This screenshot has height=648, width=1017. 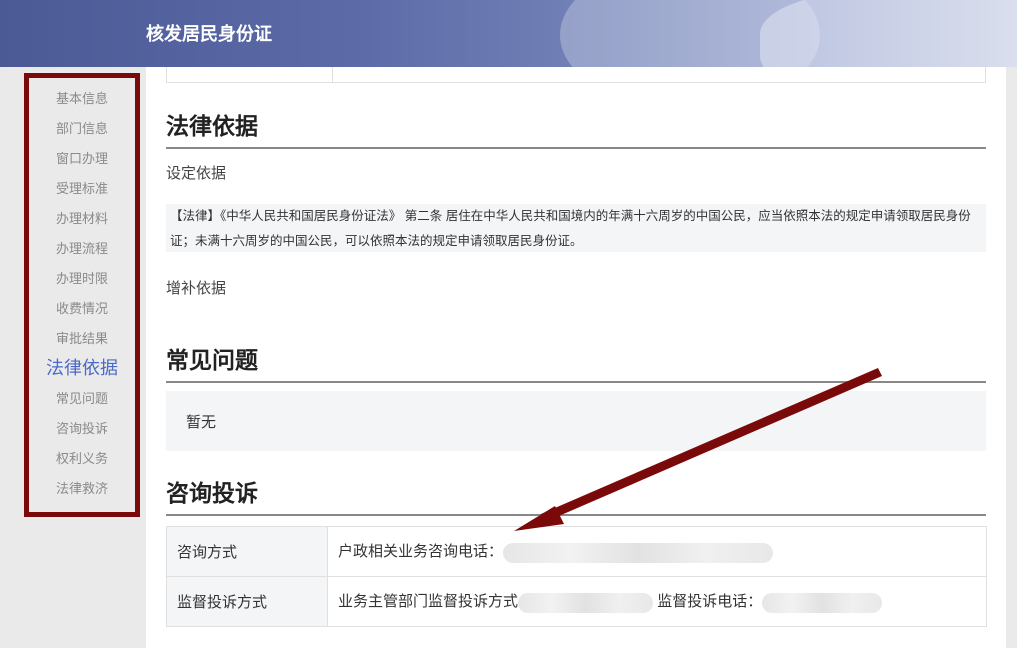 What do you see at coordinates (576, 495) in the screenshot?
I see `section-title-consult: 咨询投诉` at bounding box center [576, 495].